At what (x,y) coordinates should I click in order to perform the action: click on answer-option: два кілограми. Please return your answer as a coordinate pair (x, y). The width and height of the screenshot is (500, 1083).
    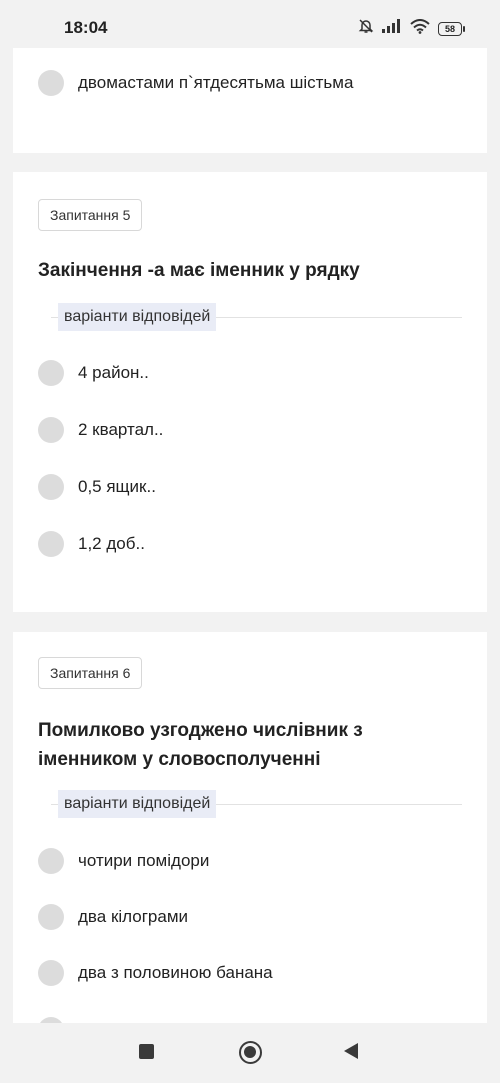
    Looking at the image, I should click on (113, 917).